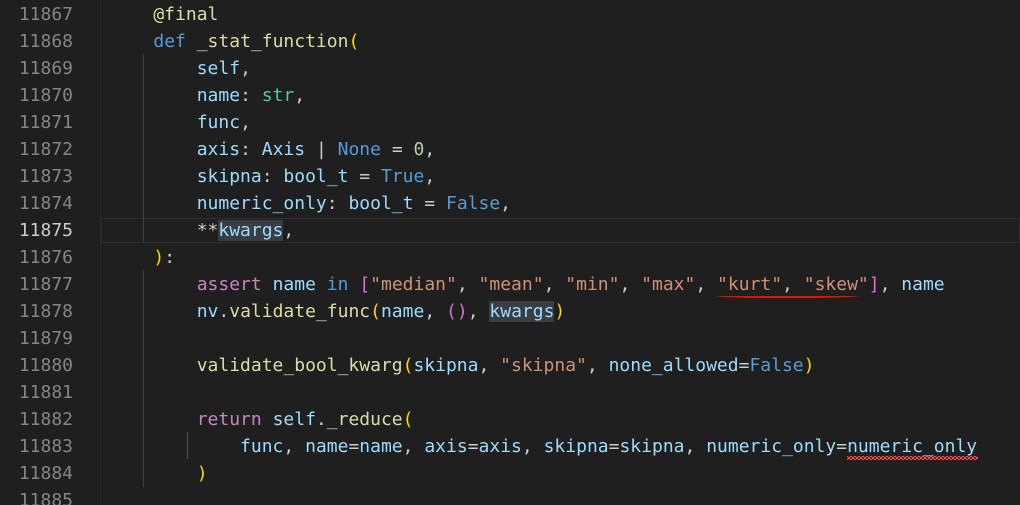 The image size is (1020, 505). Describe the element at coordinates (45, 392) in the screenshot. I see `line-number: 11881` at that location.